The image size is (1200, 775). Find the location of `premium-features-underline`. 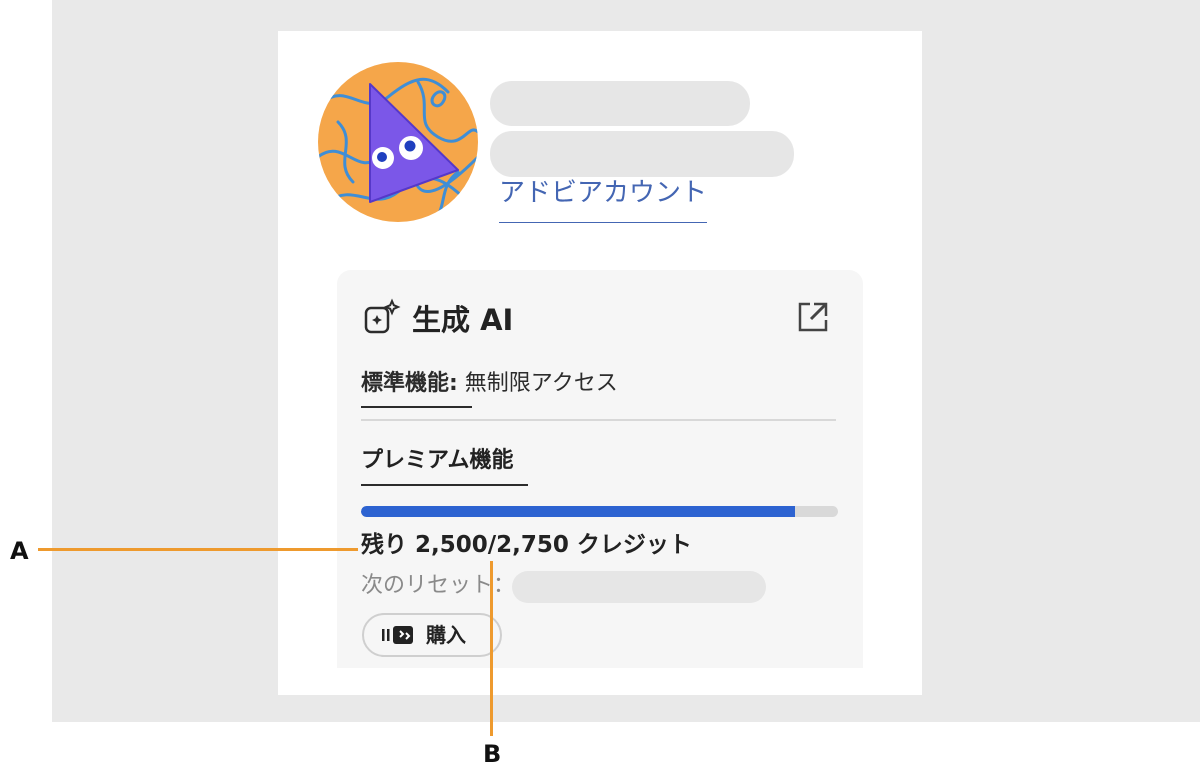

premium-features-underline is located at coordinates (444, 485).